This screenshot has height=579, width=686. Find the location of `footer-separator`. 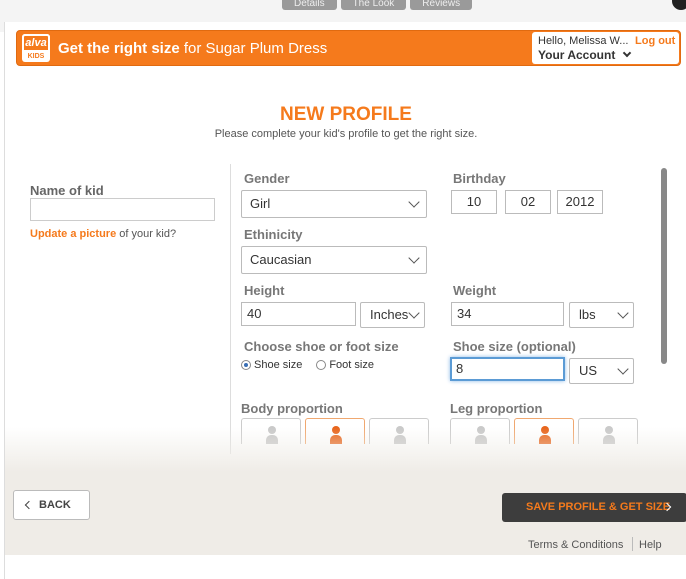

footer-separator is located at coordinates (632, 544).